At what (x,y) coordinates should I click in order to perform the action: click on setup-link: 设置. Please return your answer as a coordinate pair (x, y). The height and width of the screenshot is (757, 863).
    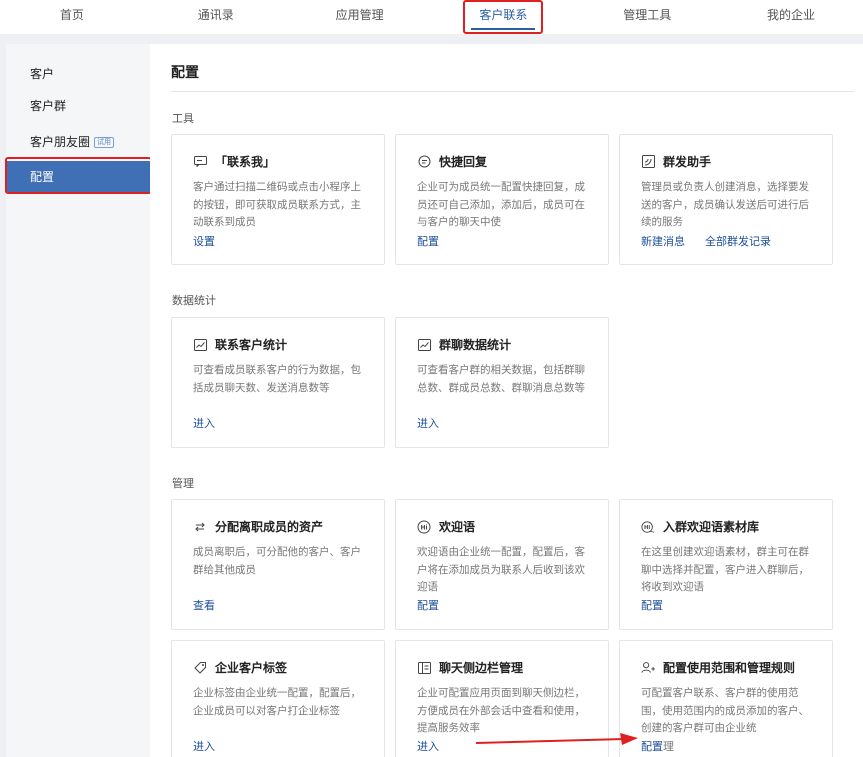
    Looking at the image, I should click on (204, 241).